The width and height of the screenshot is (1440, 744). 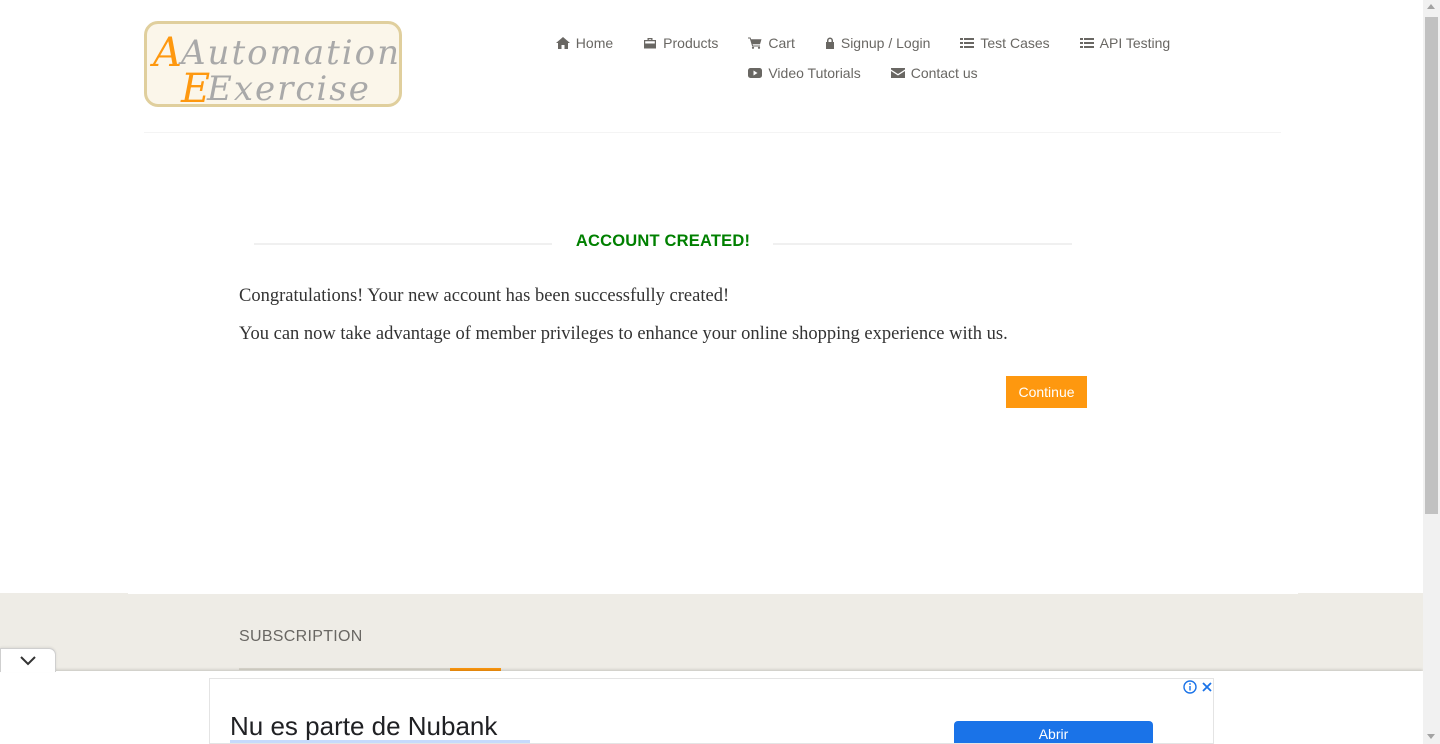 What do you see at coordinates (1046, 392) in the screenshot?
I see `continue-button: Continue` at bounding box center [1046, 392].